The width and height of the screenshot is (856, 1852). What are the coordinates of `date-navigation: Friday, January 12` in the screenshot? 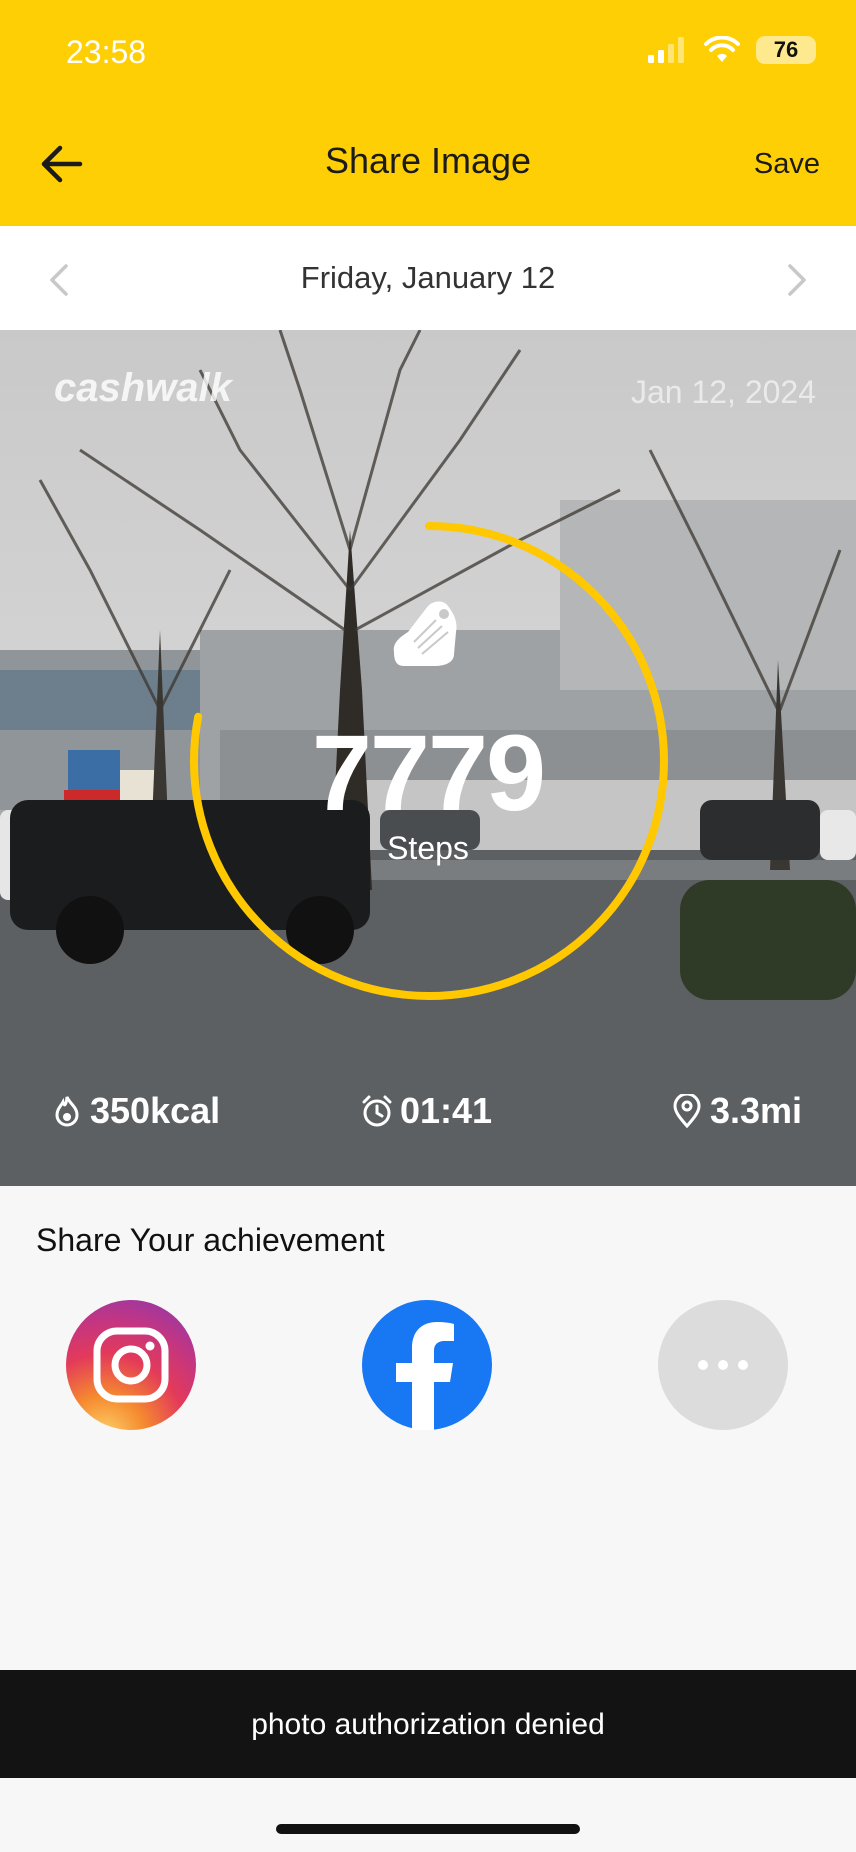 It's located at (428, 278).